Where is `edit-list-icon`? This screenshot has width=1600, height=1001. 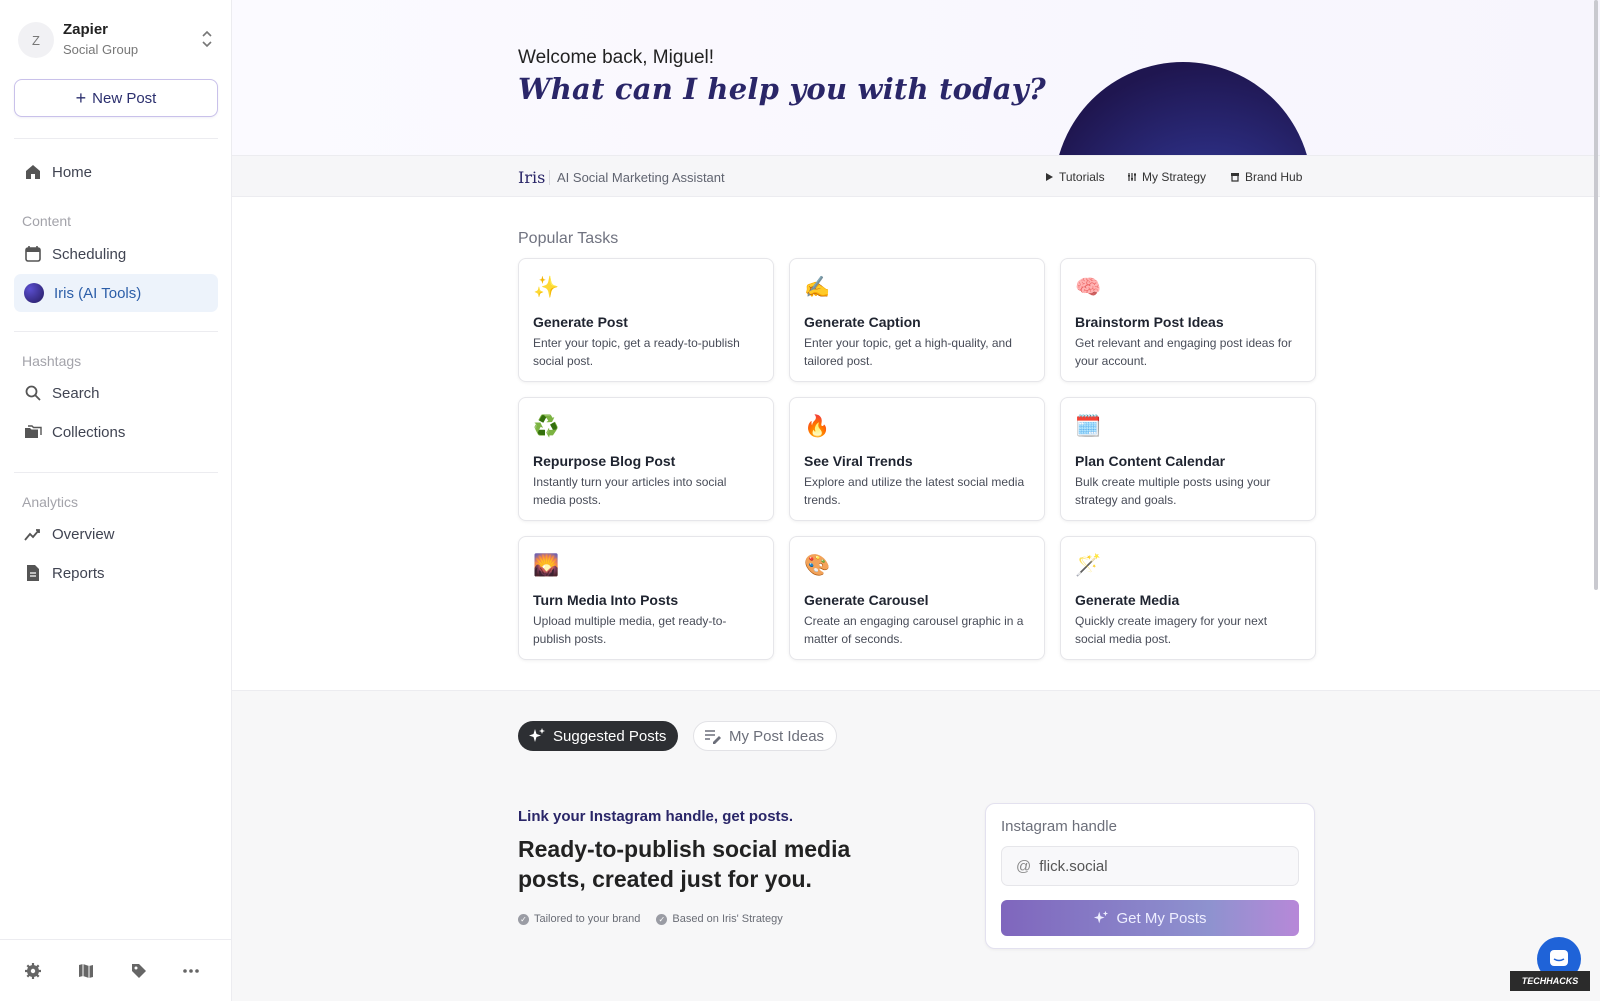
edit-list-icon is located at coordinates (713, 737).